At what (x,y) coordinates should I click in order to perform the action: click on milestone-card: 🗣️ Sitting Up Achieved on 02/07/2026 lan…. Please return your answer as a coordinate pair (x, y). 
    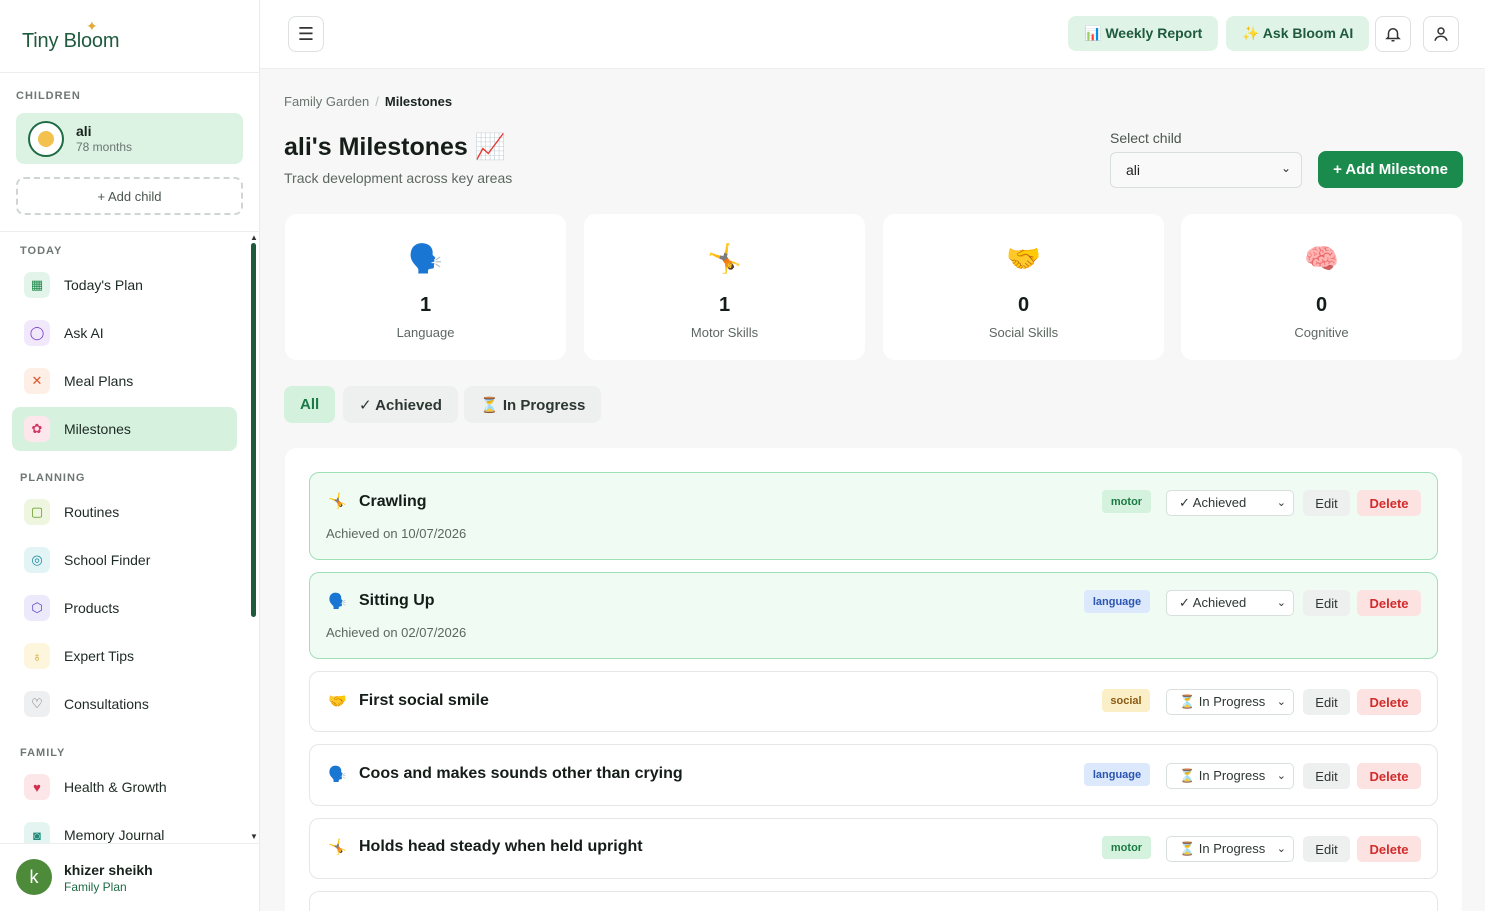
    Looking at the image, I should click on (873, 615).